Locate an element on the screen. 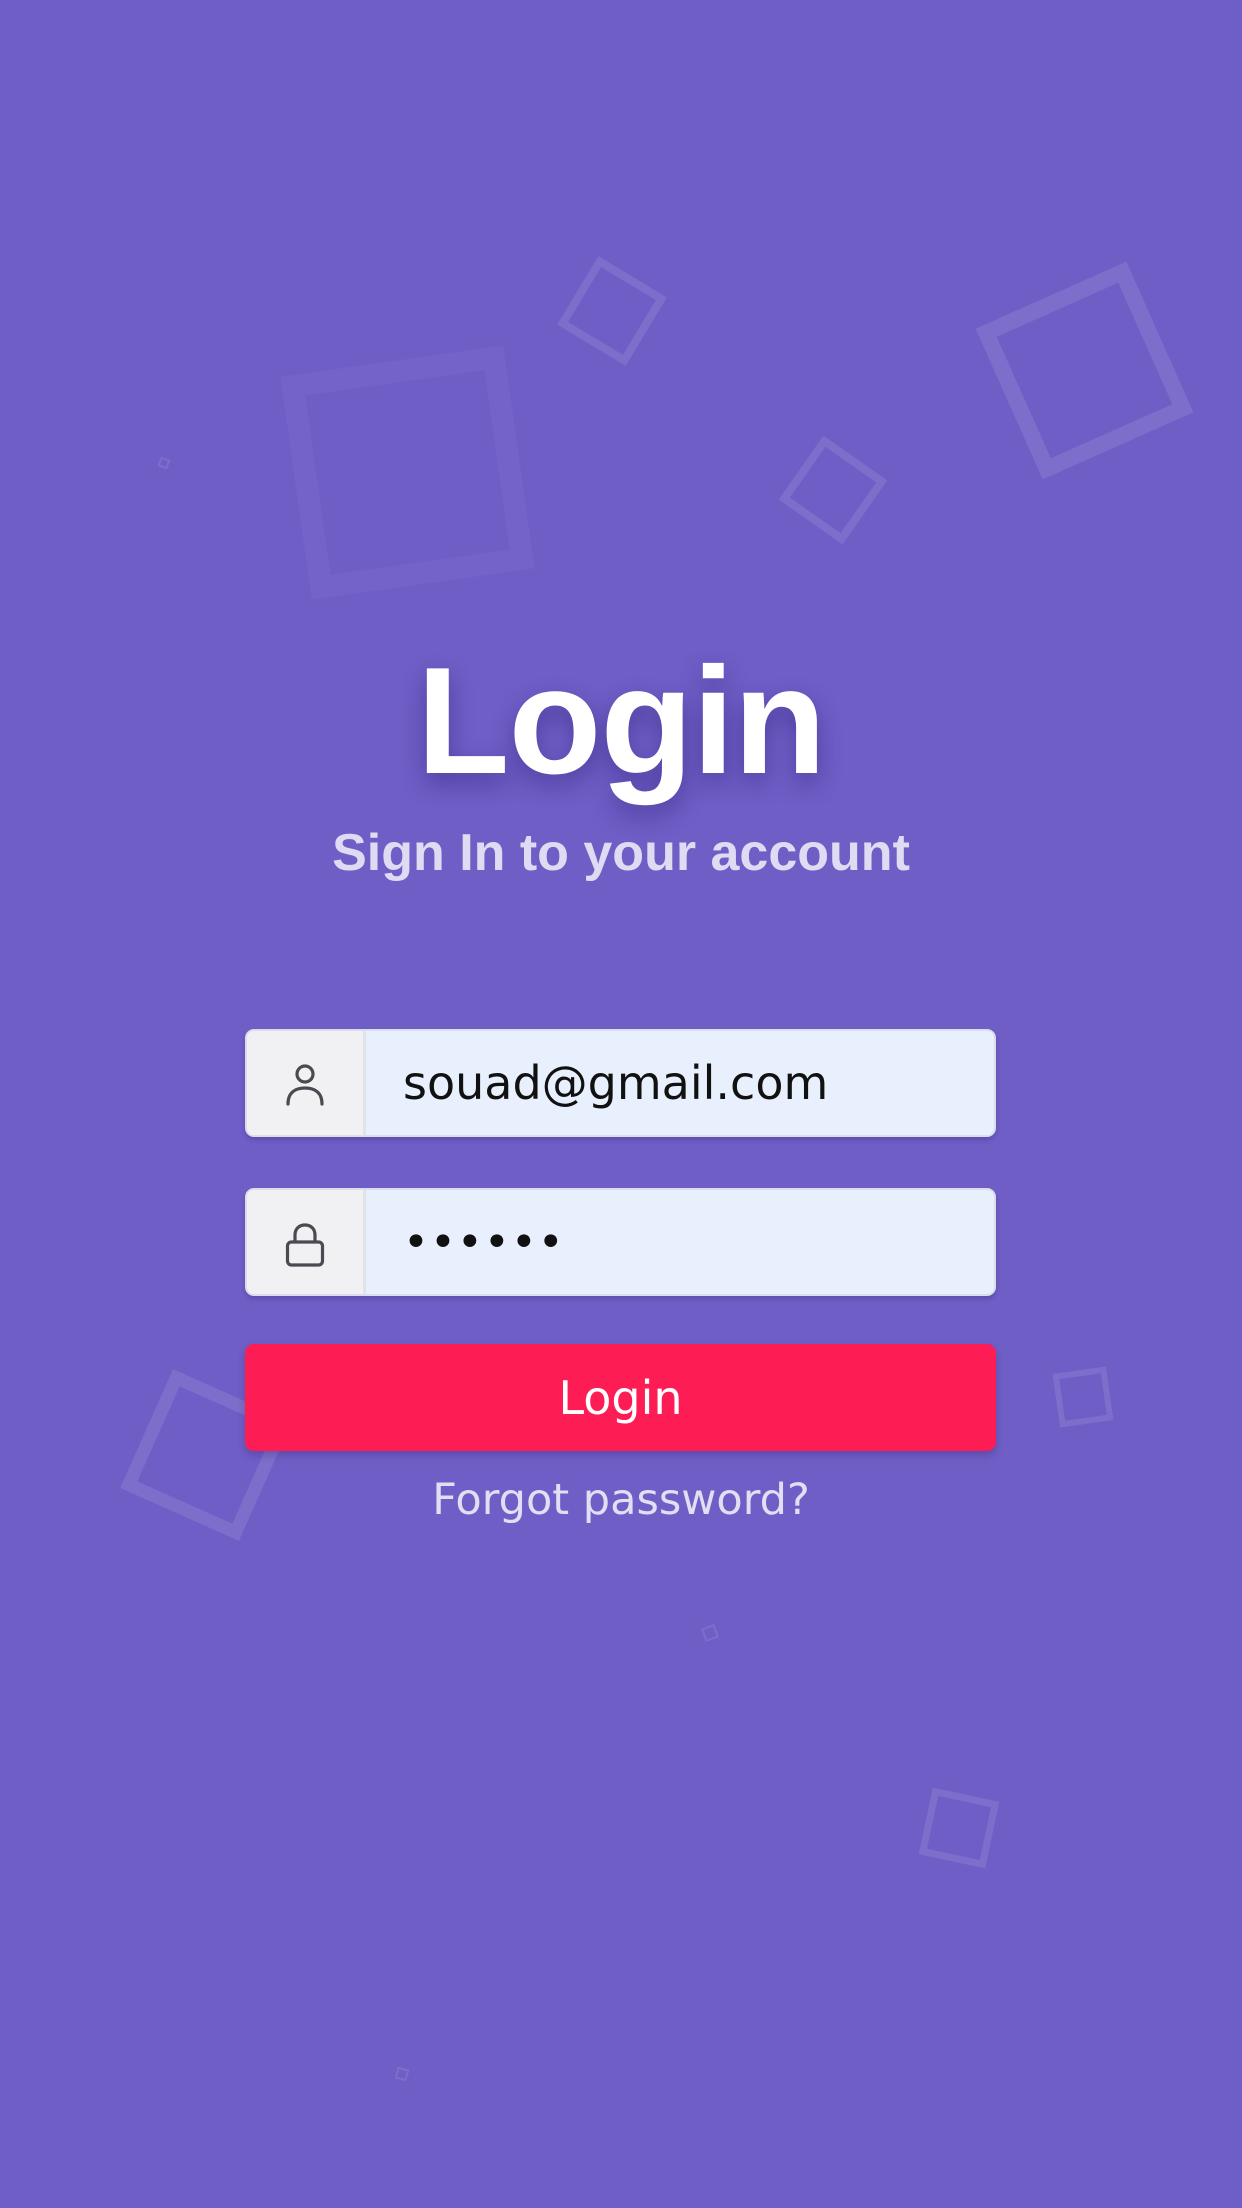 The width and height of the screenshot is (1242, 2208). login-button: Login is located at coordinates (620, 1397).